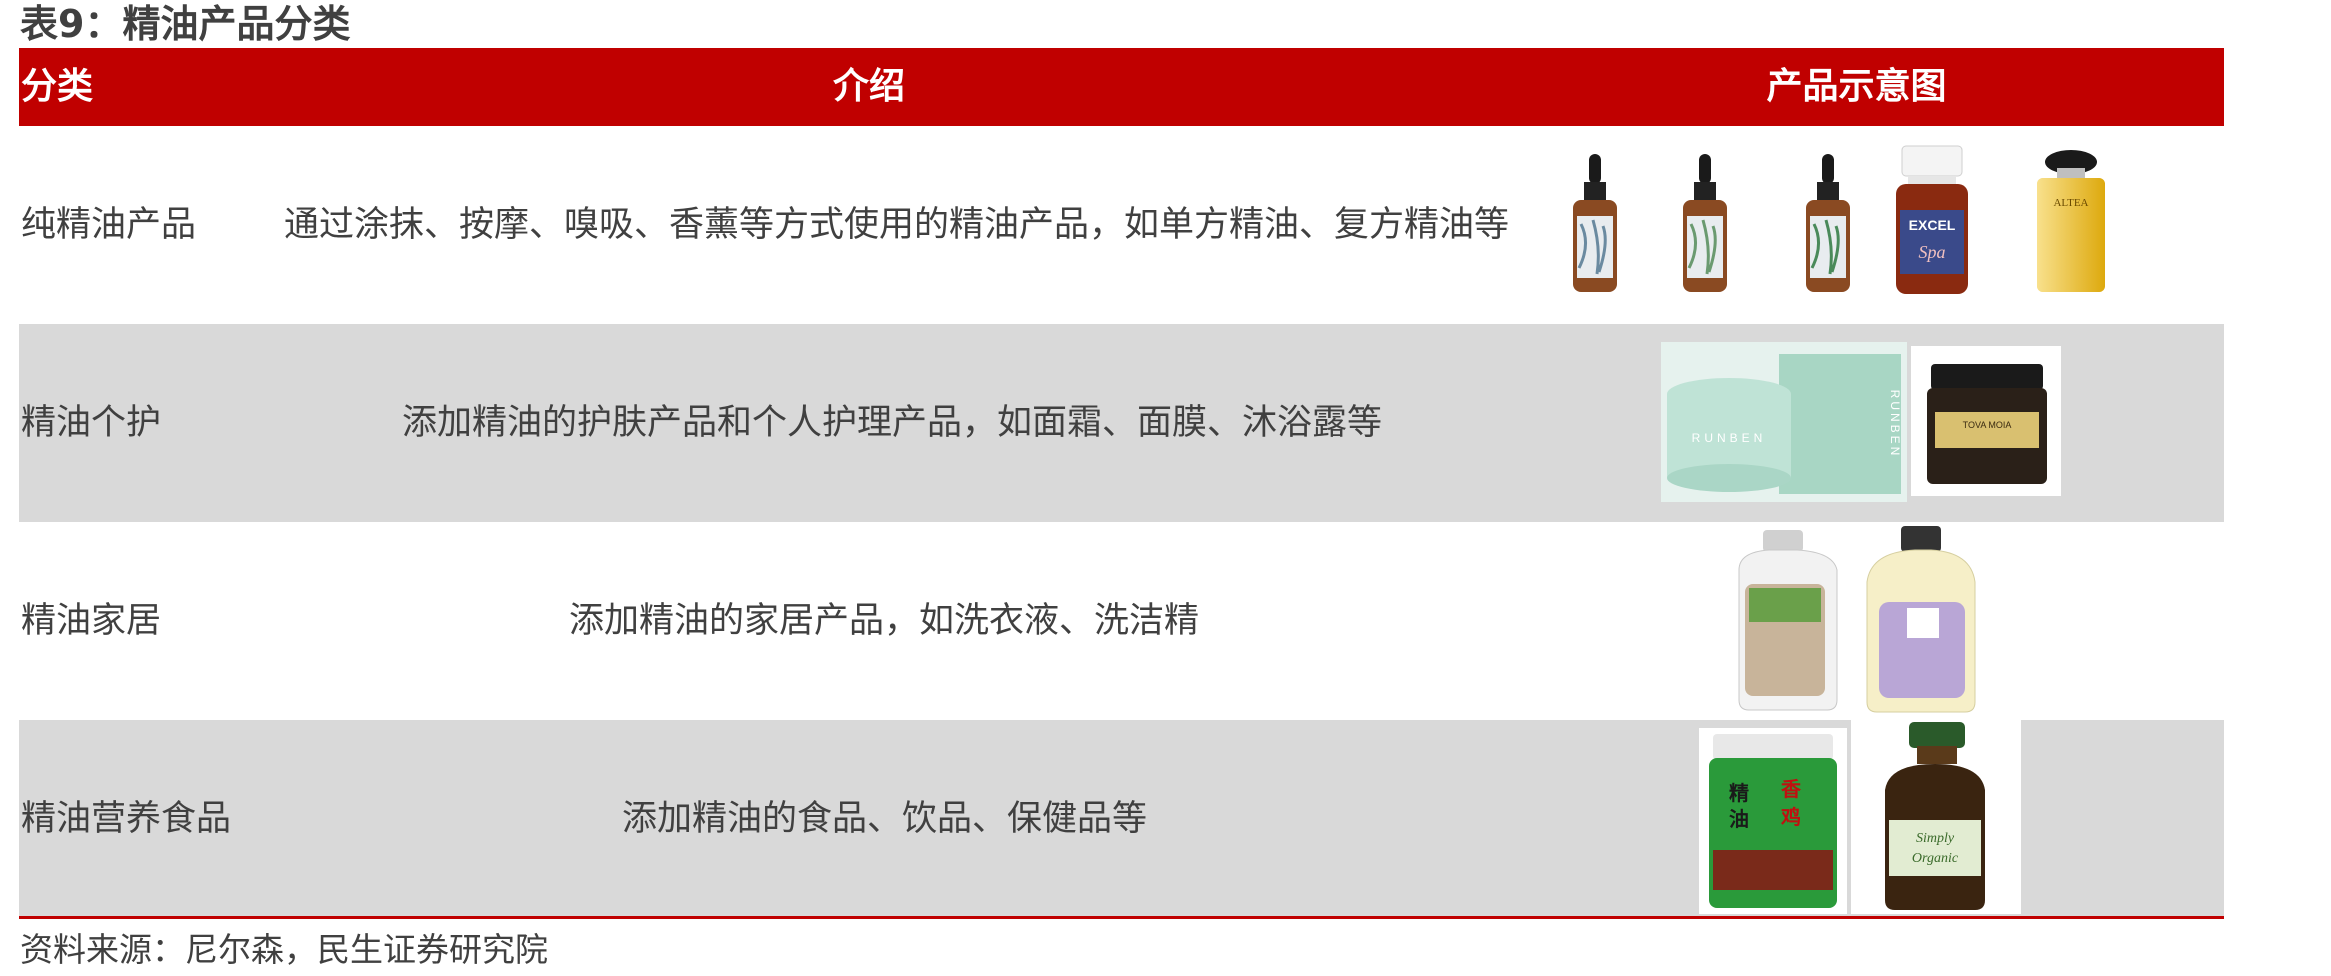 The width and height of the screenshot is (2331, 976). What do you see at coordinates (1935, 838) in the screenshot?
I see `svg-text: Simply` at bounding box center [1935, 838].